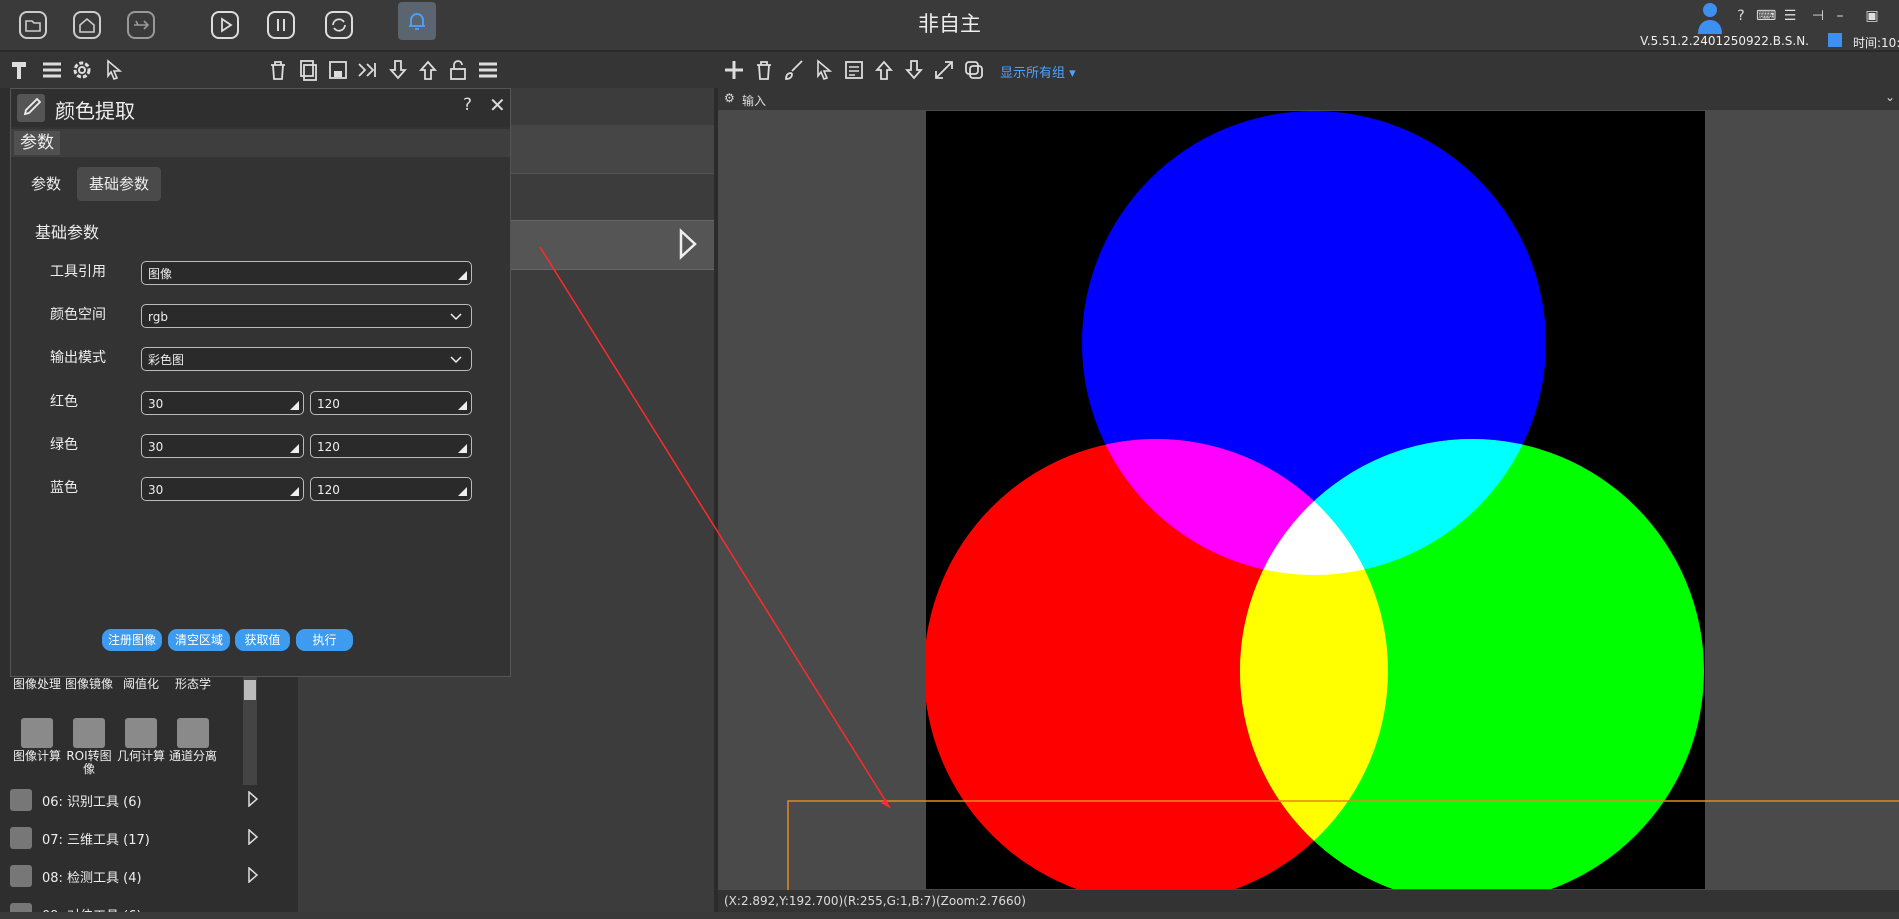 The image size is (1899, 919). Describe the element at coordinates (306, 316) in the screenshot. I see `color-space-select: rgb` at that location.